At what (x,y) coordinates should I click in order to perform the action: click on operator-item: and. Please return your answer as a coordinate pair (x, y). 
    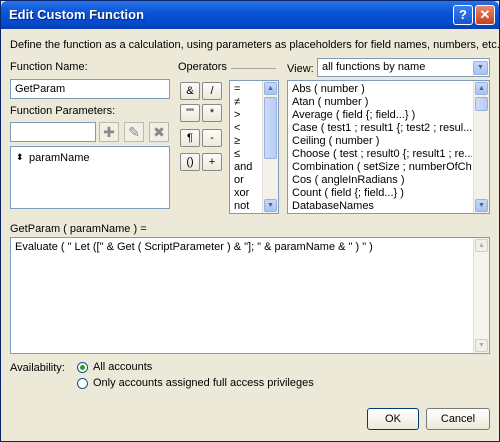
    Looking at the image, I should click on (243, 167).